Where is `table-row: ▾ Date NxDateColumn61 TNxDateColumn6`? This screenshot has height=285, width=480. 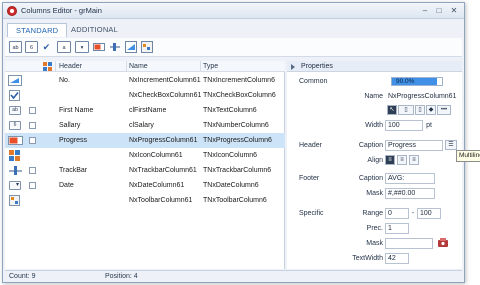
table-row: ▾ Date NxDateColumn61 TNxDateColumn6 is located at coordinates (145, 185).